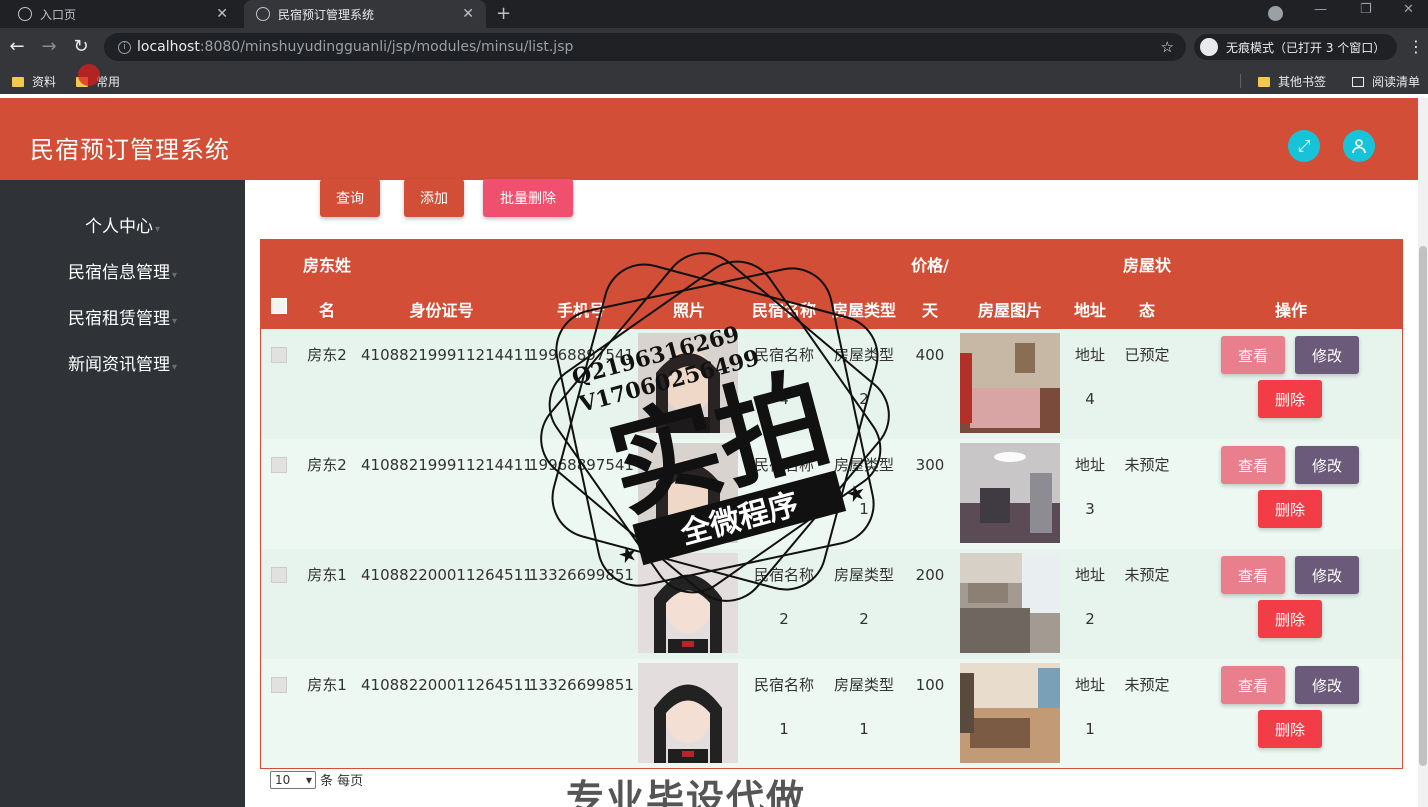 This screenshot has width=1428, height=807. Describe the element at coordinates (930, 265) in the screenshot. I see `th-price-1: 价格/` at that location.